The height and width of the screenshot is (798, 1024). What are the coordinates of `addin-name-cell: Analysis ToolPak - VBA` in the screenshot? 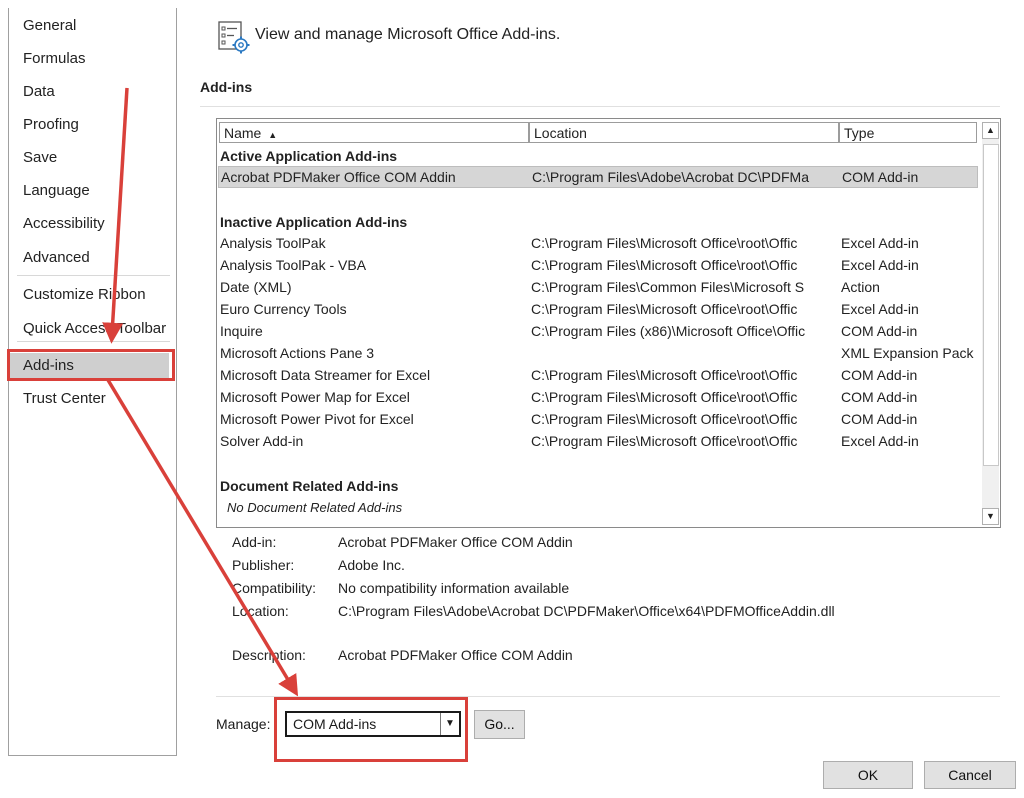 It's located at (293, 265).